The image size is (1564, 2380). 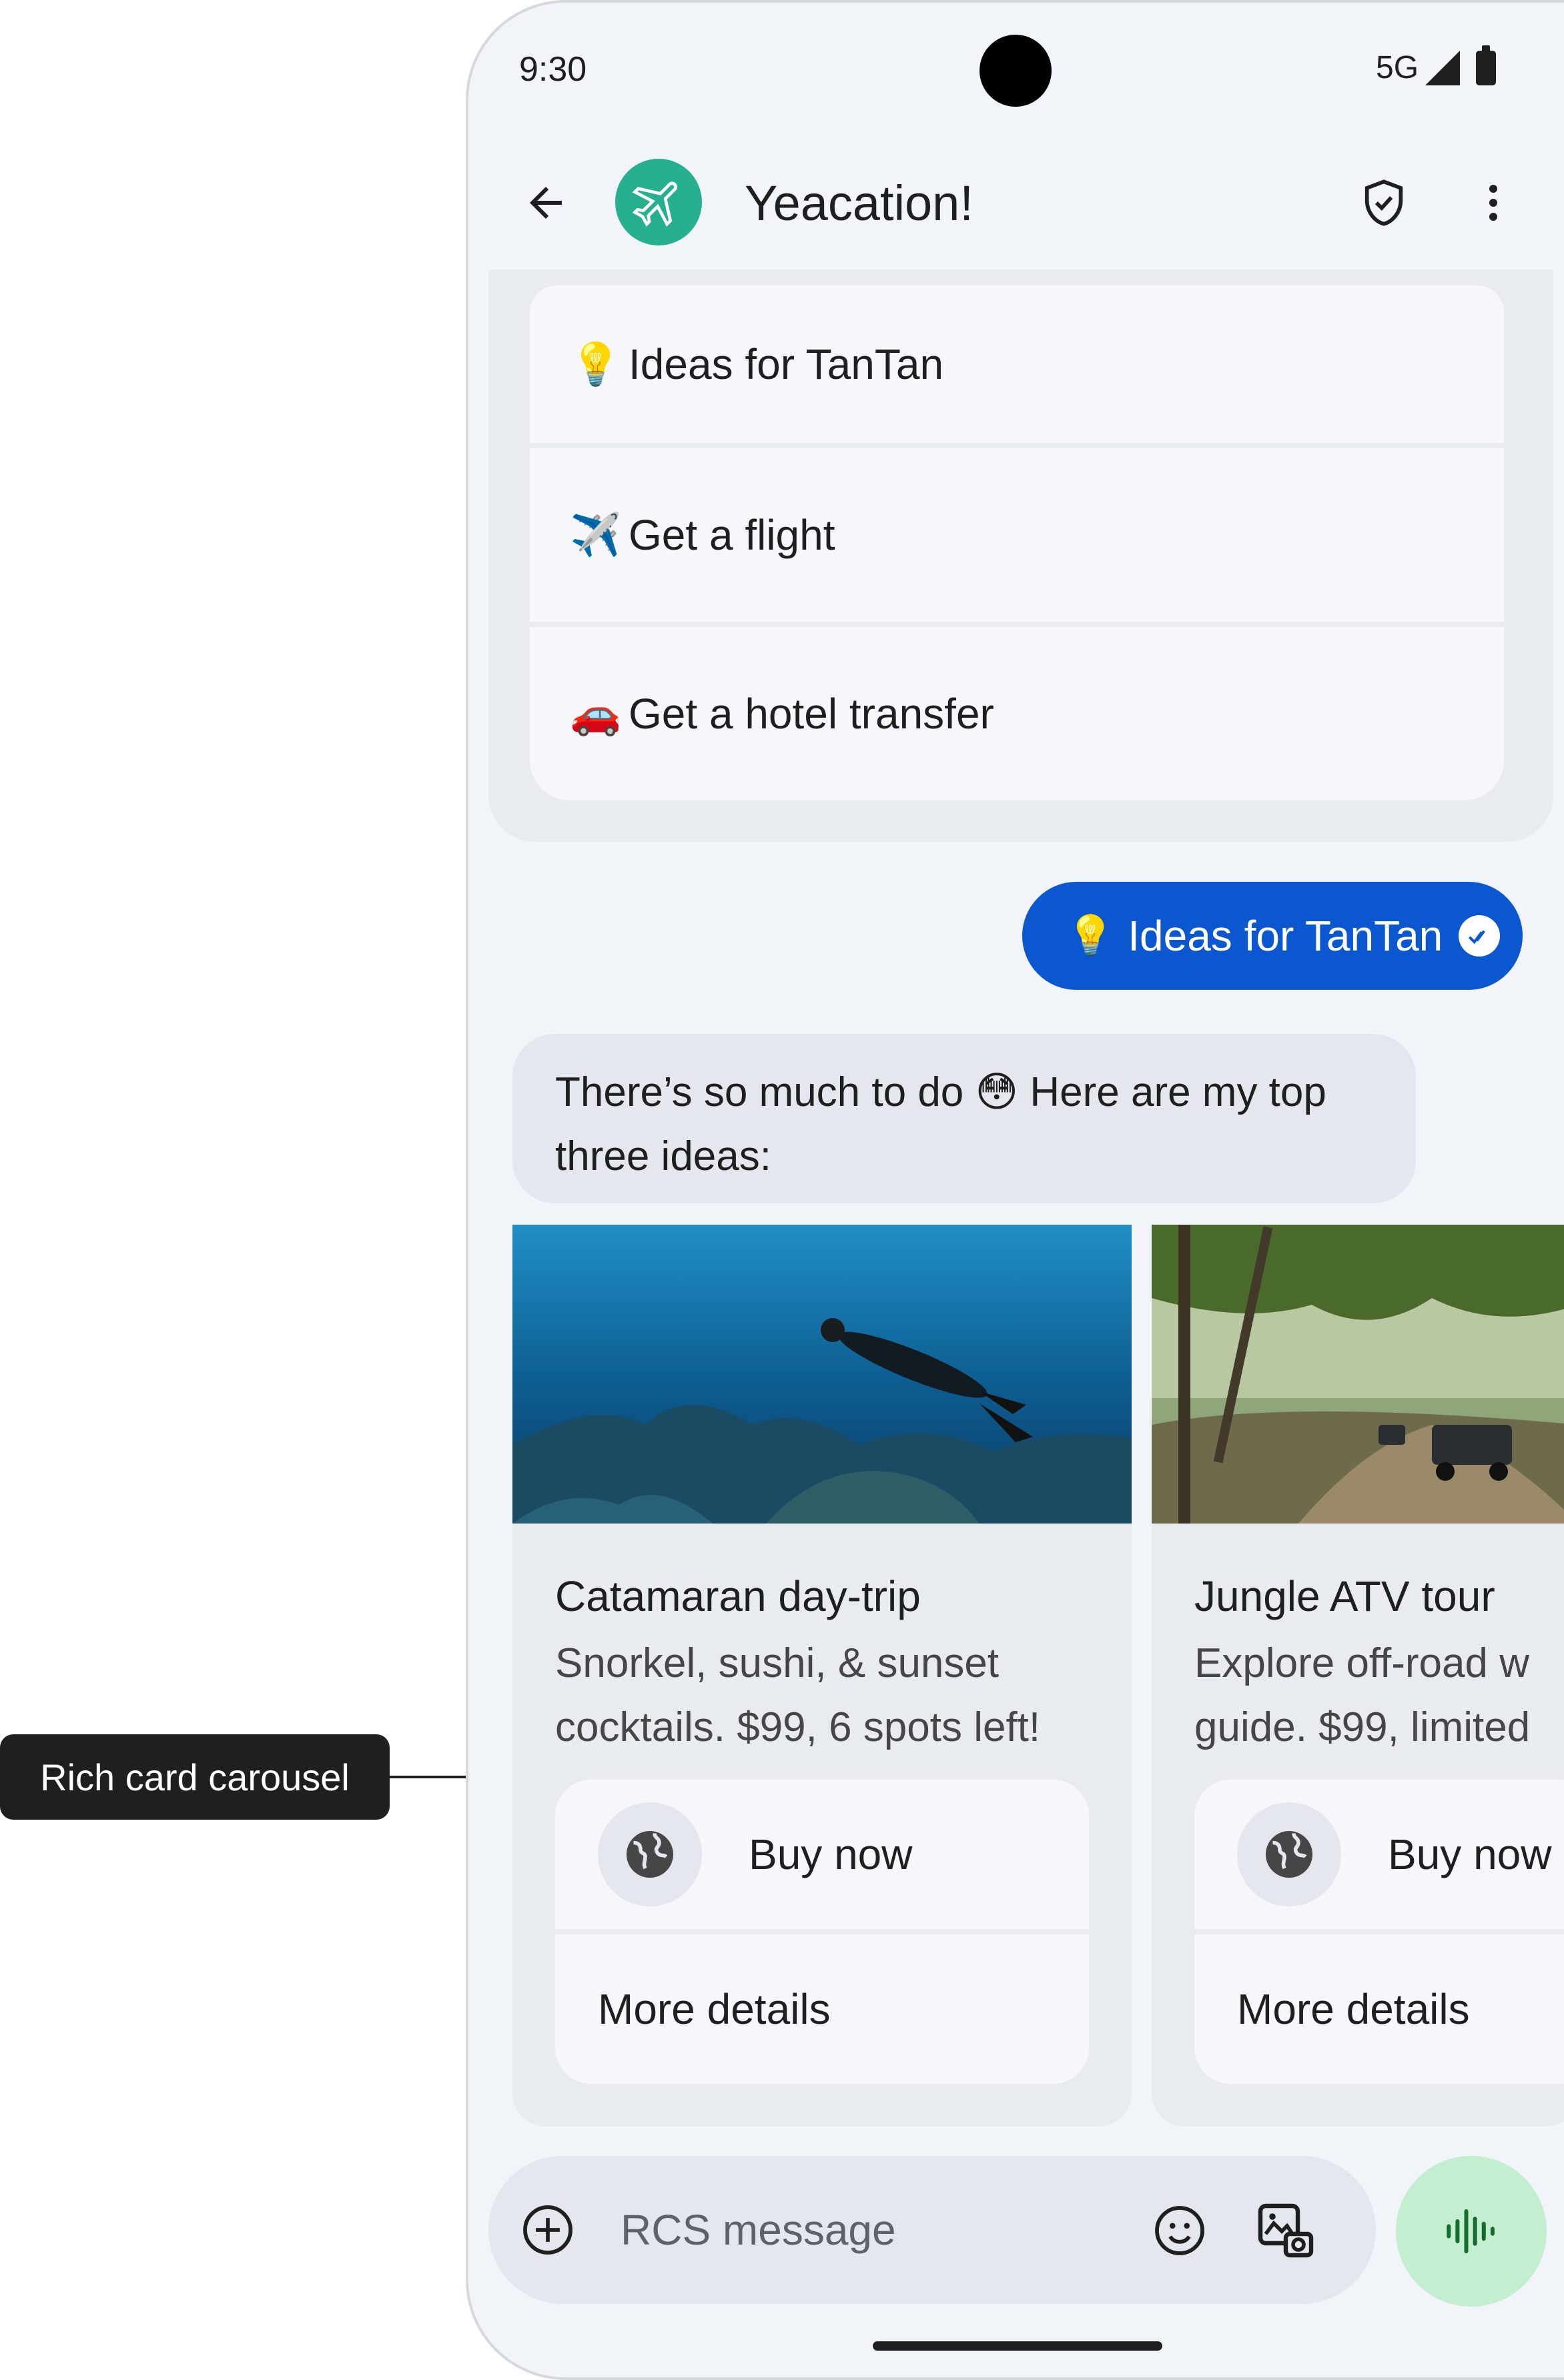 What do you see at coordinates (1479, 936) in the screenshot?
I see `check-circle-icon` at bounding box center [1479, 936].